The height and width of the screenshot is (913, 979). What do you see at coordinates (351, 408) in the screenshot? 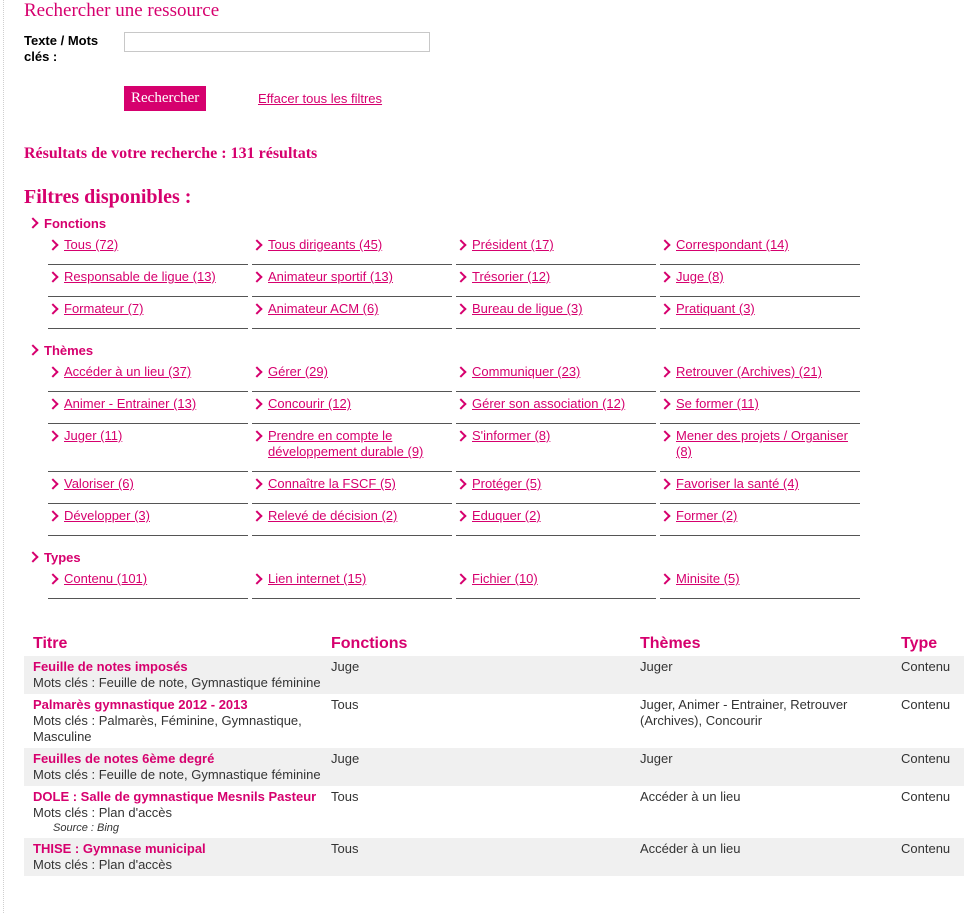
I see `filter-option: Concourir (12)` at bounding box center [351, 408].